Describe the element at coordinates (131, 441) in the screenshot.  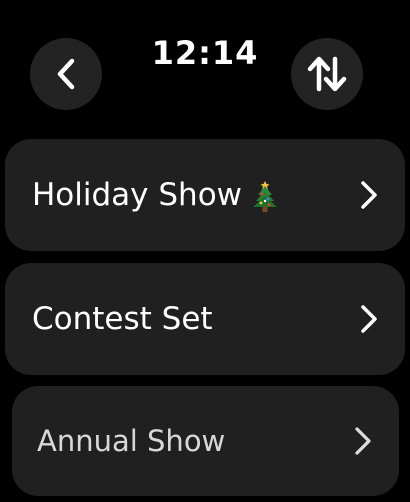
I see `list-item-label: Annual Show` at that location.